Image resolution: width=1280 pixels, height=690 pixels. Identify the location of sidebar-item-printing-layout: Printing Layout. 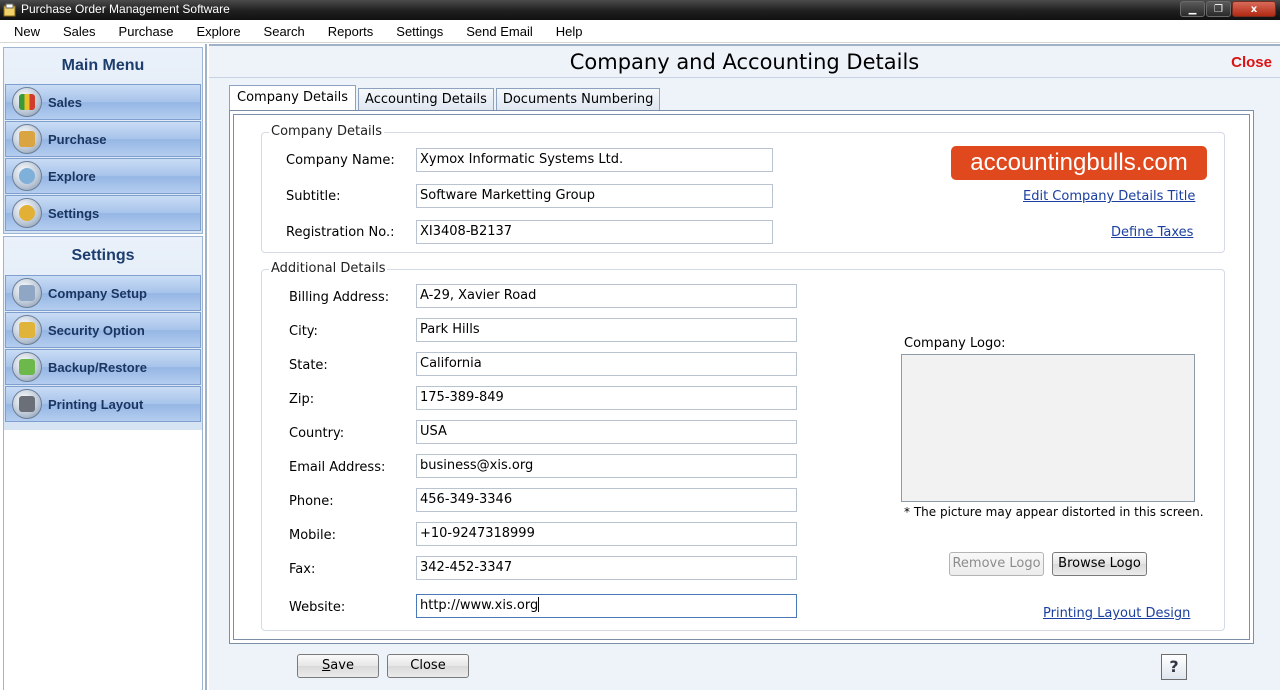
(103, 404).